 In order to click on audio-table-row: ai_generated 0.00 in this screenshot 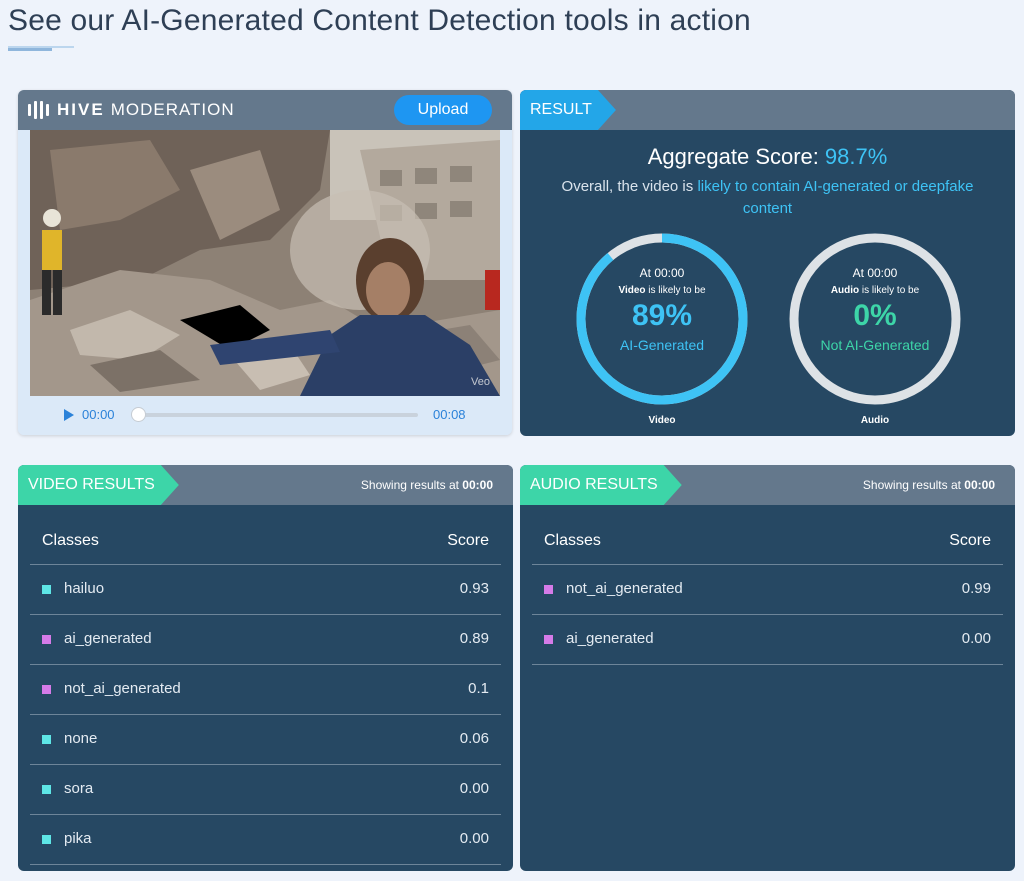, I will do `click(767, 640)`.